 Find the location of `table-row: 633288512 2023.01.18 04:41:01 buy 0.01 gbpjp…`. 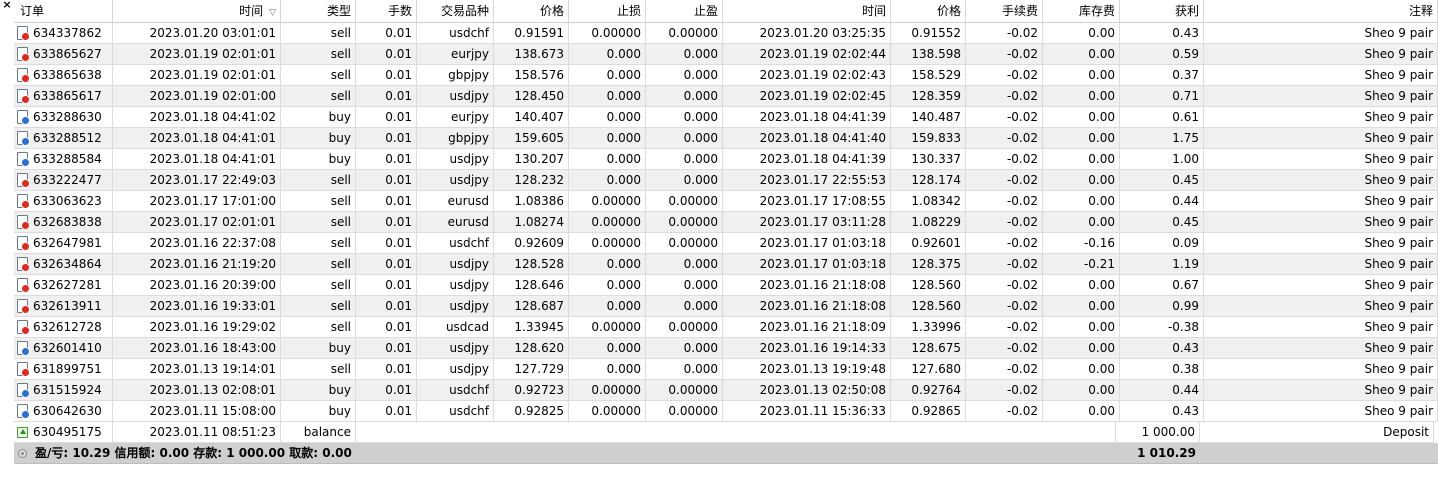

table-row: 633288512 2023.01.18 04:41:01 buy 0.01 gbpjp… is located at coordinates (726, 138).